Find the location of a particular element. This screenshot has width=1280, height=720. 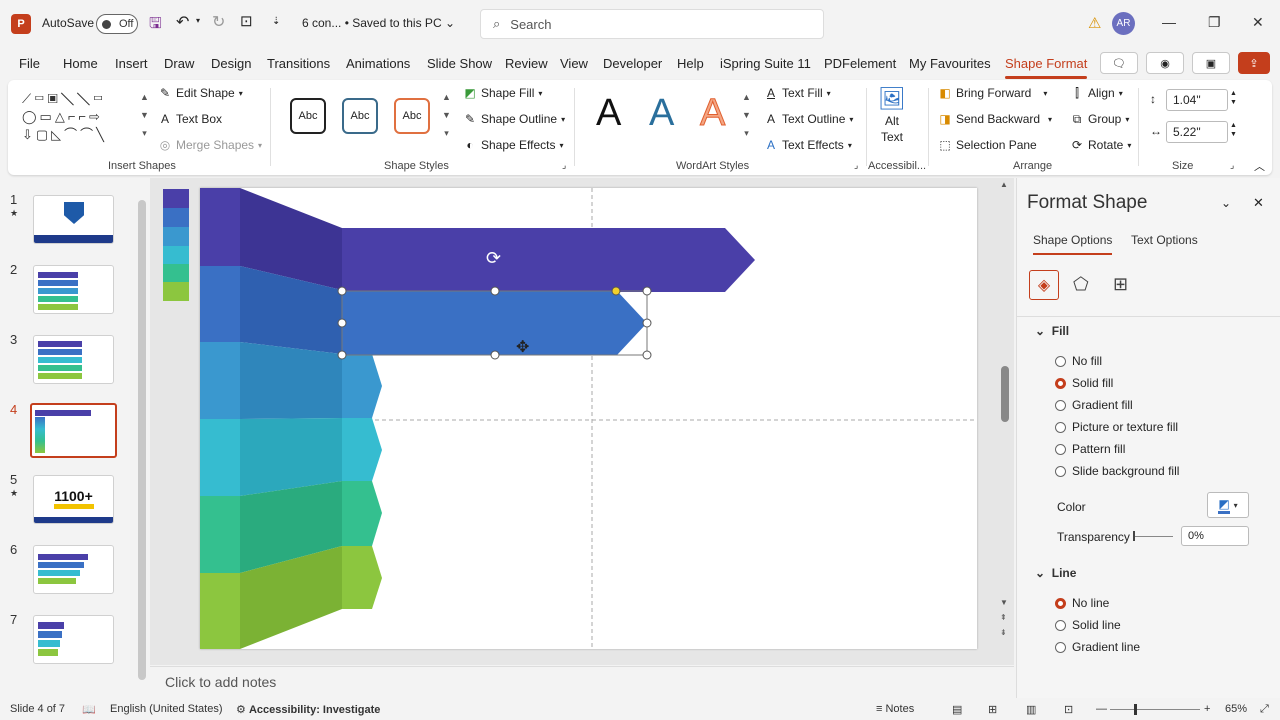

zoom-slider is located at coordinates (1155, 709).